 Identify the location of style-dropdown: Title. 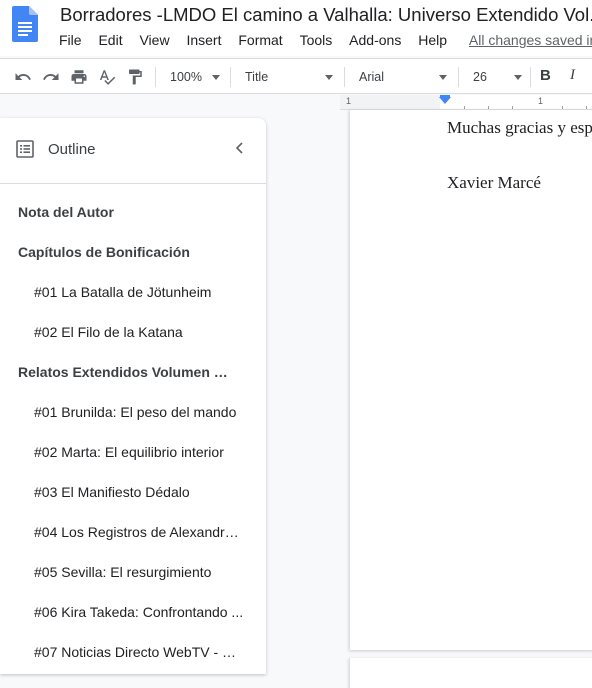
(289, 77).